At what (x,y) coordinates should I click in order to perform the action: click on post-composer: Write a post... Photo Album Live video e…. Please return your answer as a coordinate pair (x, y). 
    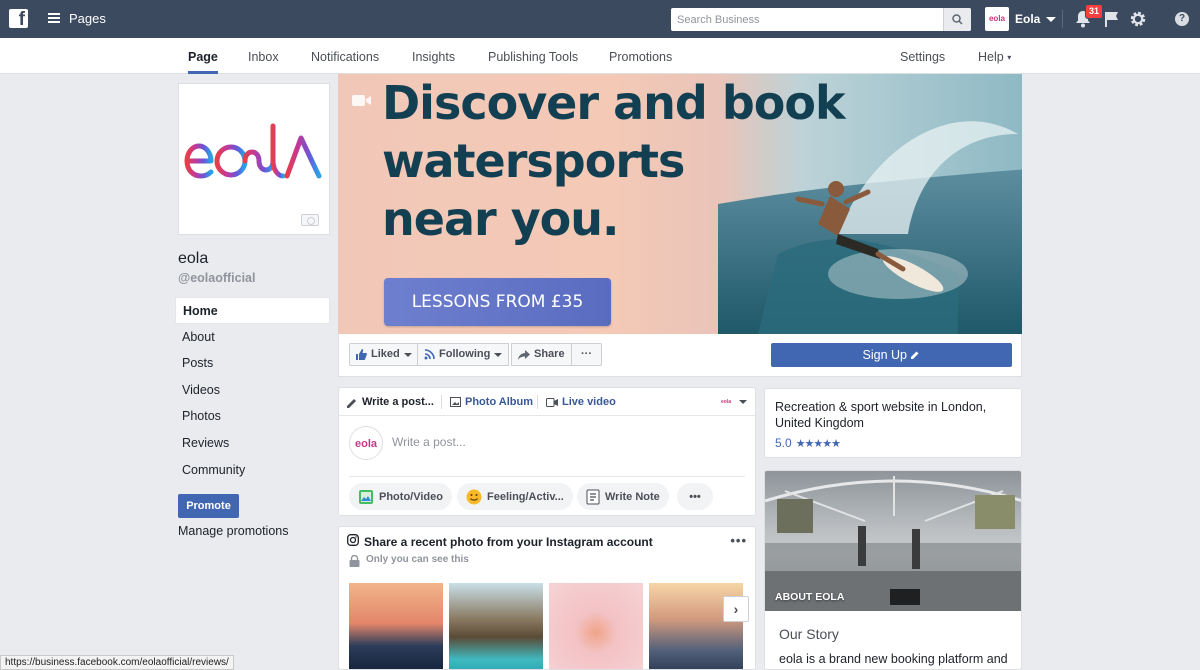
    Looking at the image, I should click on (547, 451).